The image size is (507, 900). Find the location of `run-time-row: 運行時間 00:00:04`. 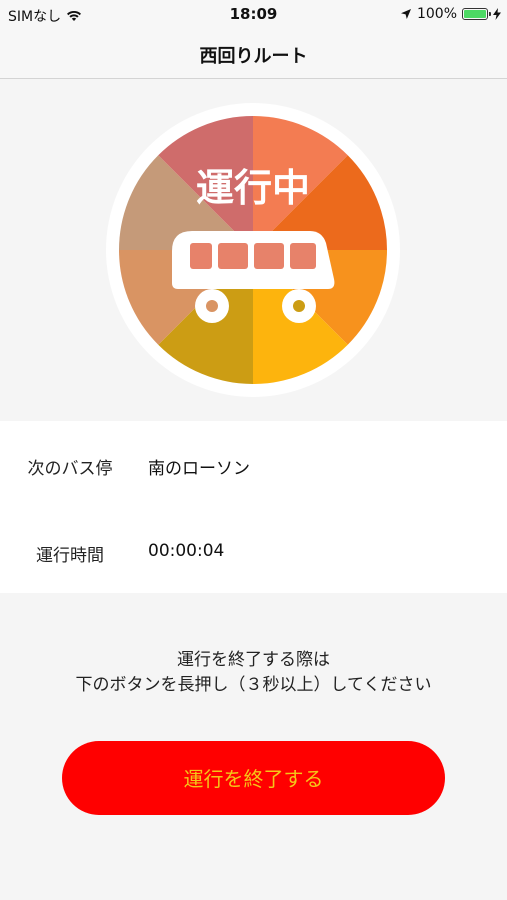

run-time-row: 運行時間 00:00:04 is located at coordinates (253, 556).